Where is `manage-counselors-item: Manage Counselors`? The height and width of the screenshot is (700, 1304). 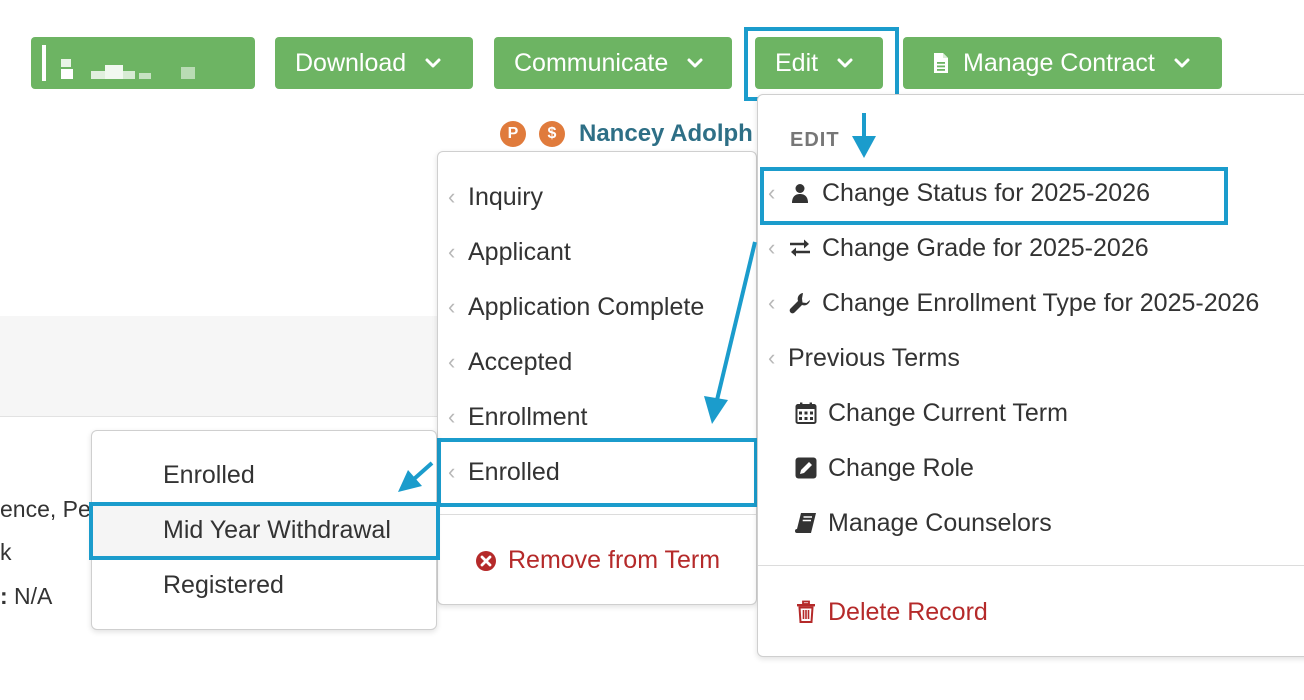
manage-counselors-item: Manage Counselors is located at coordinates (923, 523).